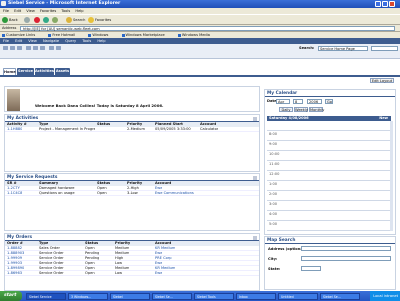 This screenshot has width=400, height=301. I want to click on start-button: start, so click(11, 296).